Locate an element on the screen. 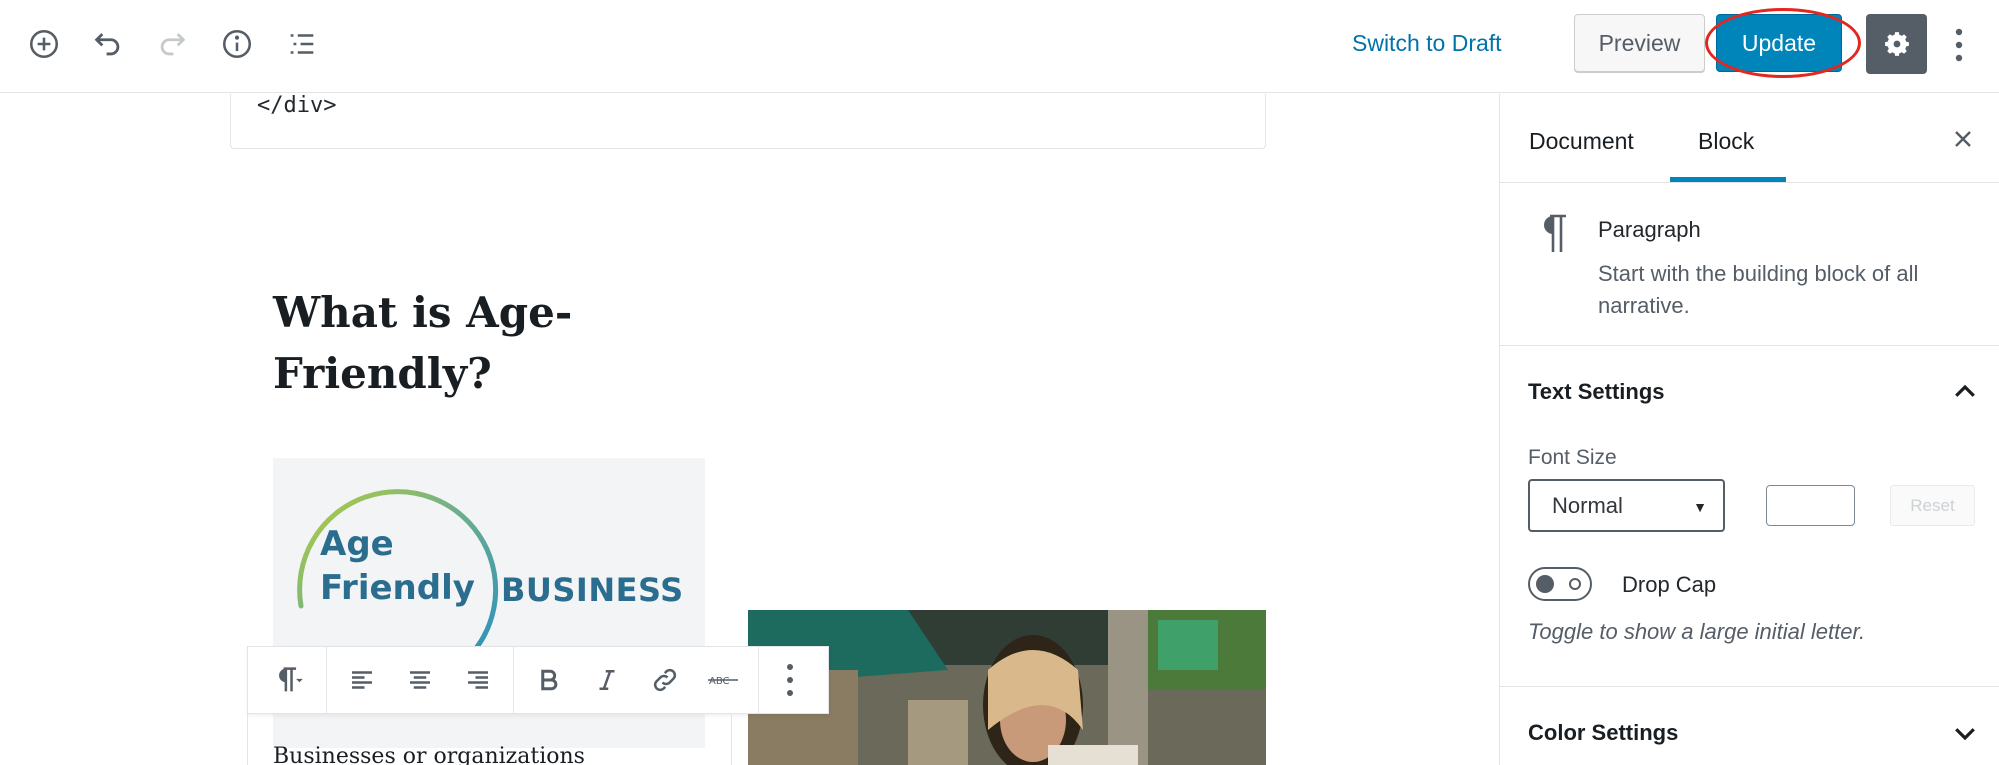 This screenshot has height=765, width=1999. block-toolbar: ABC is located at coordinates (538, 680).